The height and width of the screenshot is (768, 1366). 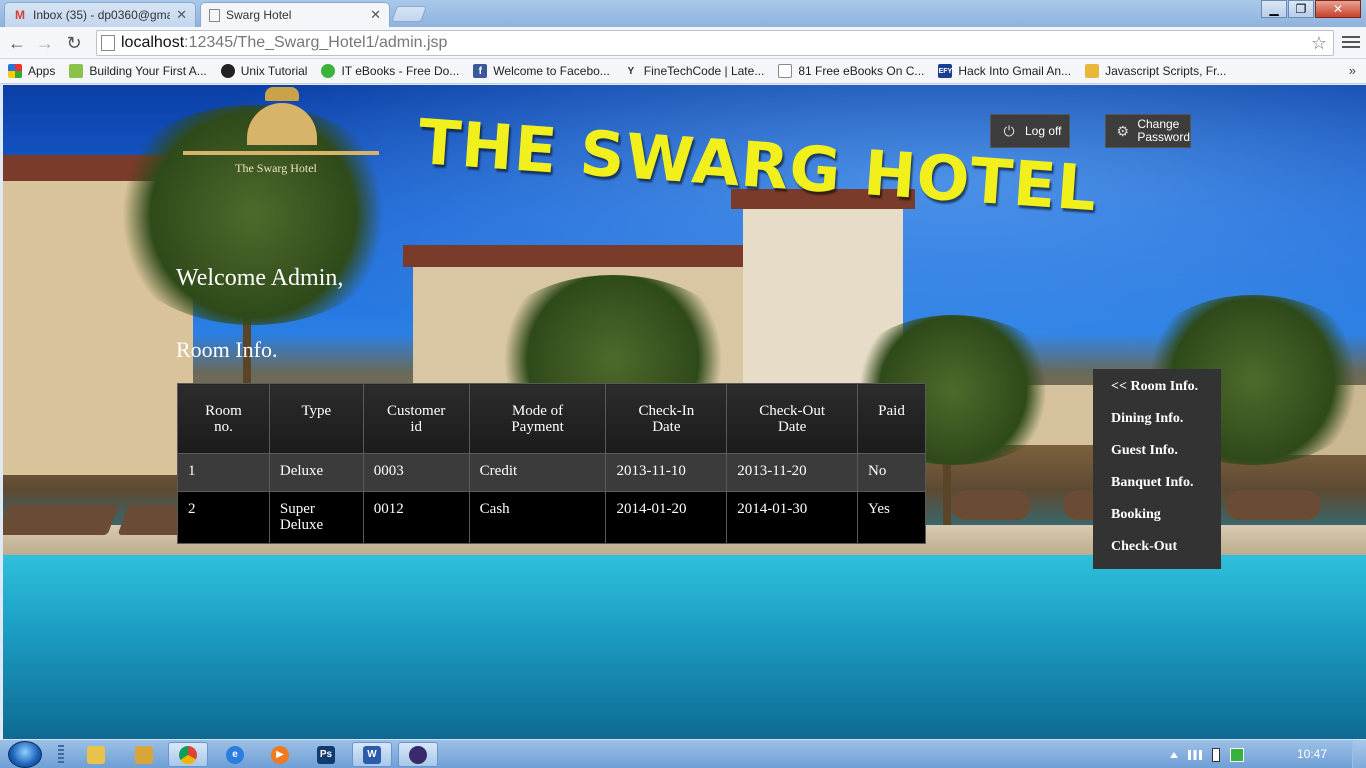 I want to click on close-window-button: ✕, so click(x=1338, y=9).